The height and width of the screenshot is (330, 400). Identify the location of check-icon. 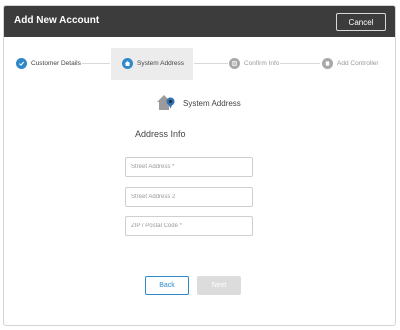
(21, 63).